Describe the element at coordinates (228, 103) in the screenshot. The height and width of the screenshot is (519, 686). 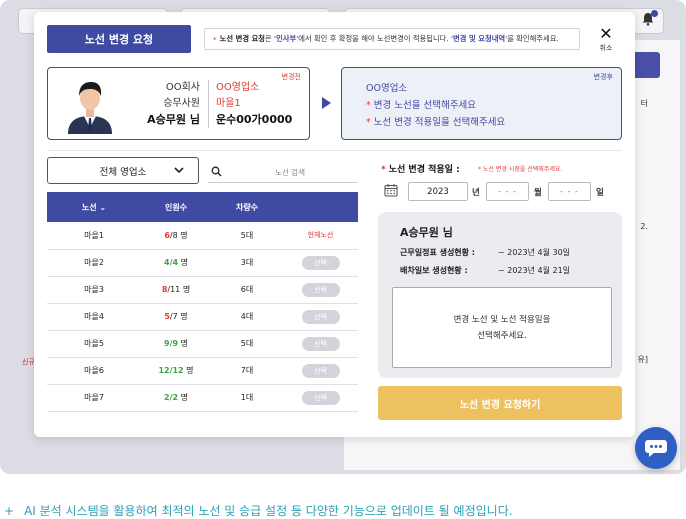
I see `current-route: 마을1` at that location.